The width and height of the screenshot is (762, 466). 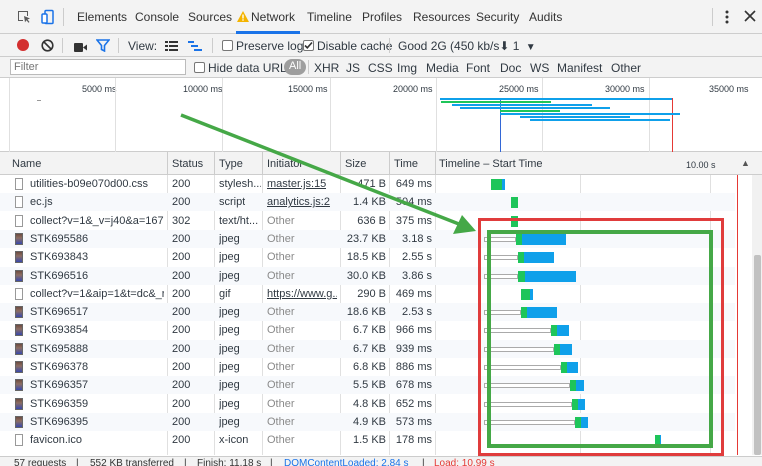 I want to click on filter-icon, so click(x=103, y=47).